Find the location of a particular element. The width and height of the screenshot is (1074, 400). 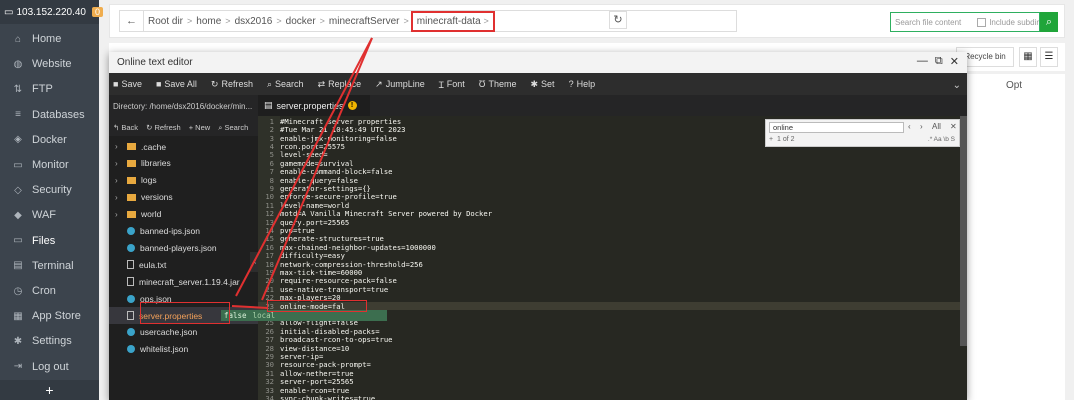

editor-tabs: ▤ server.properties ! is located at coordinates (612, 105).